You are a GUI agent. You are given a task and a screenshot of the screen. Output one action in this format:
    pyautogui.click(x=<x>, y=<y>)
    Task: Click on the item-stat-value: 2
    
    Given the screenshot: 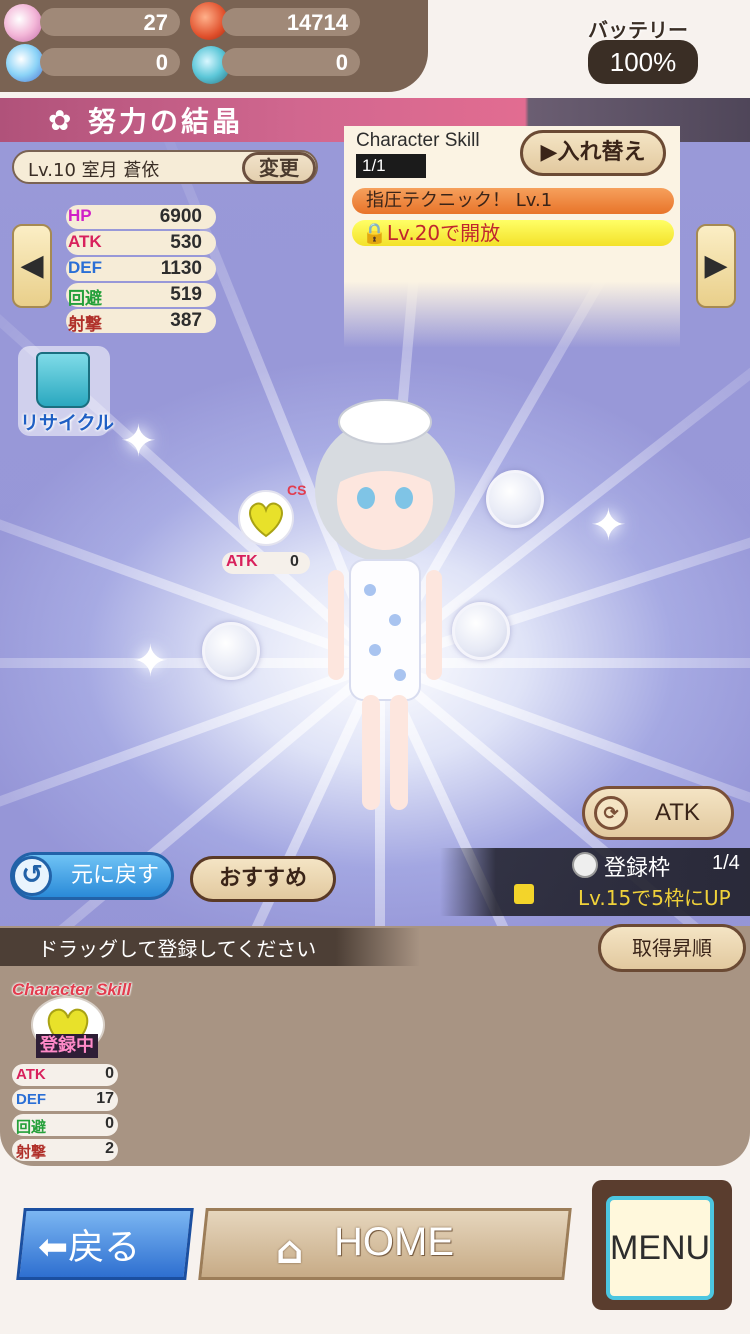 What is the action you would take?
    pyautogui.click(x=109, y=1148)
    